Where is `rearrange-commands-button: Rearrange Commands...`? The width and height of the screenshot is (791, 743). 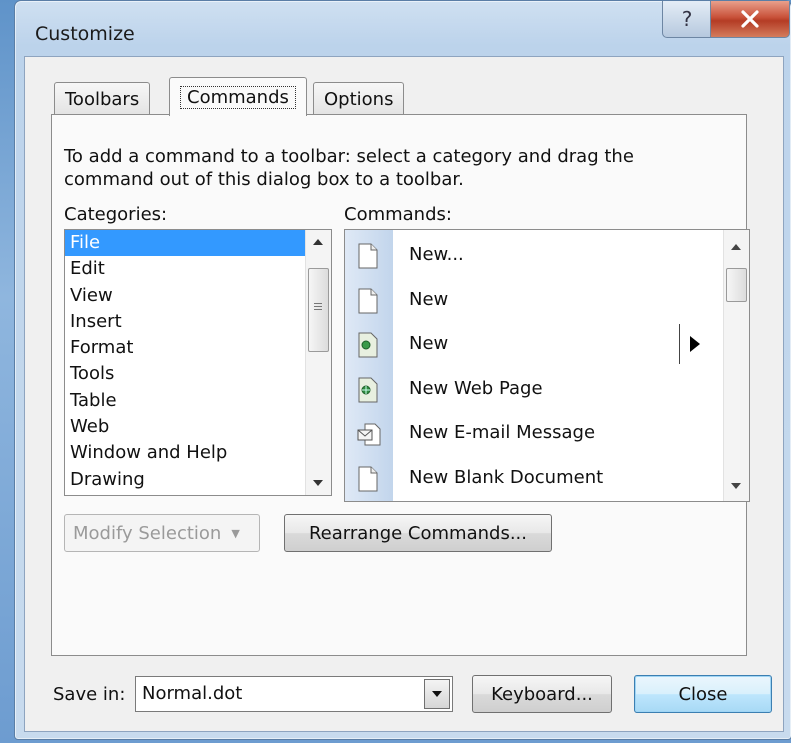 rearrange-commands-button: Rearrange Commands... is located at coordinates (418, 533).